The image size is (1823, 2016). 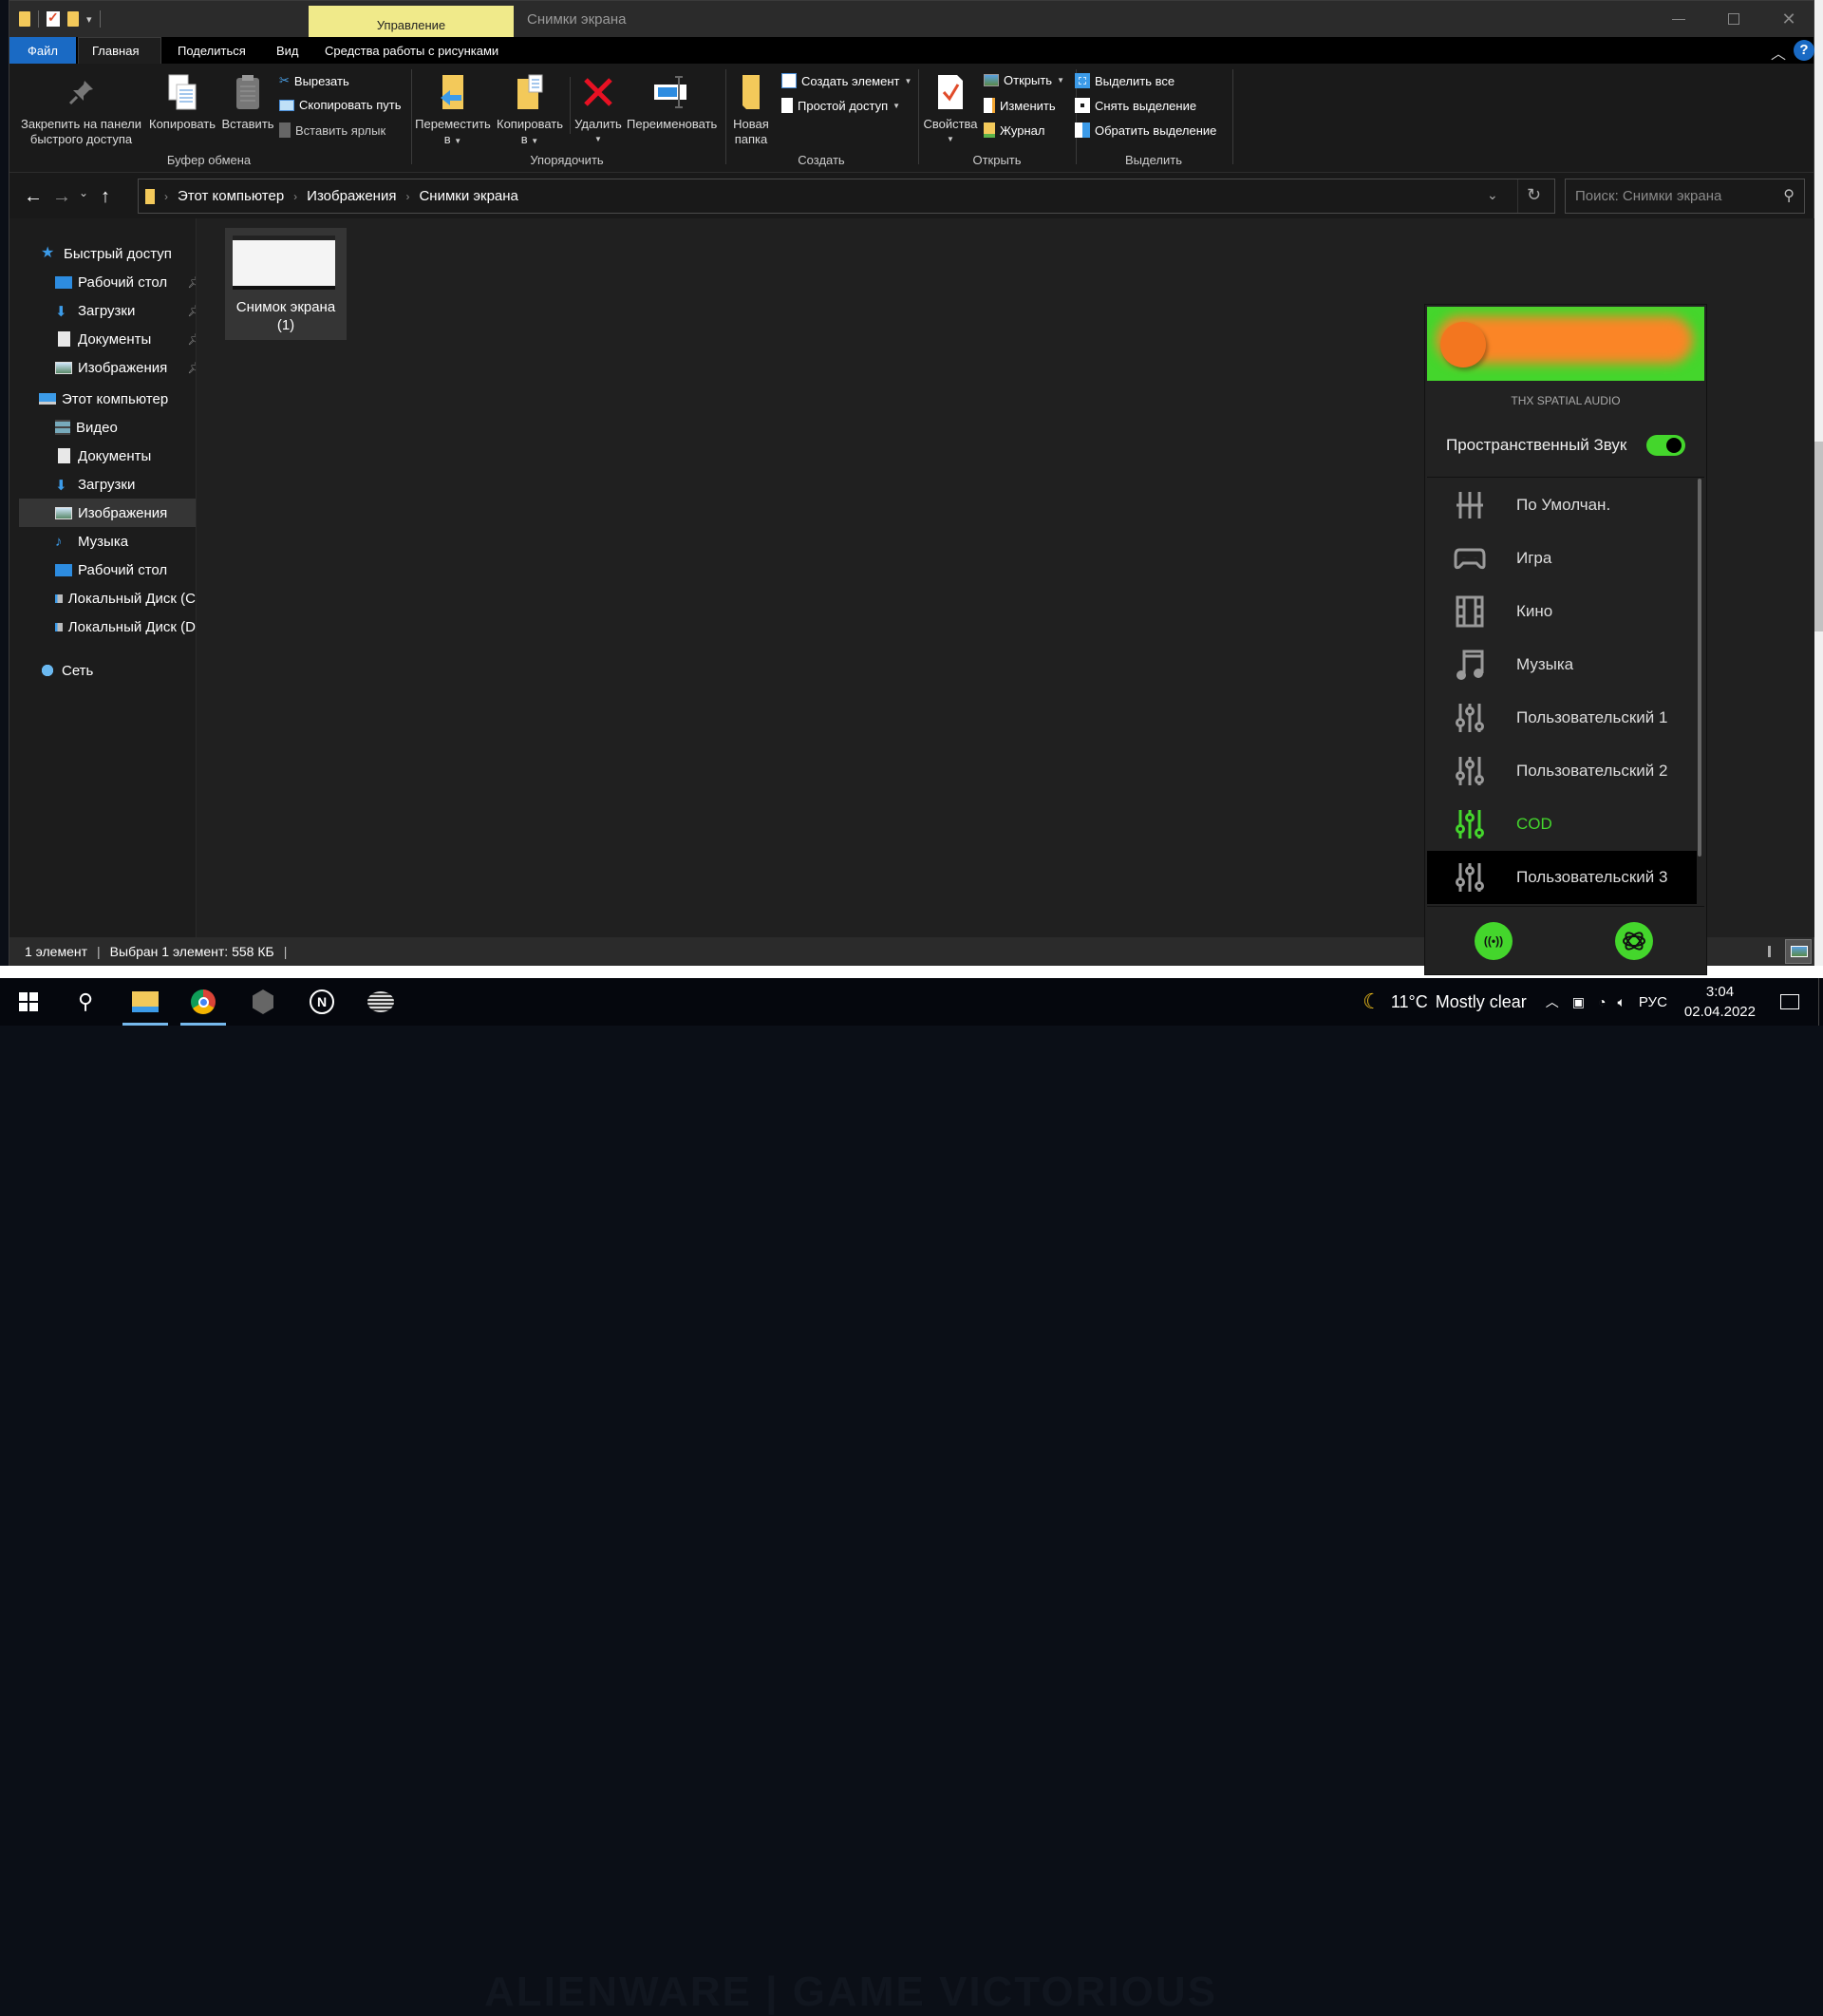 What do you see at coordinates (89, 19) in the screenshot?
I see `customize-toolbar-icon: ▾` at bounding box center [89, 19].